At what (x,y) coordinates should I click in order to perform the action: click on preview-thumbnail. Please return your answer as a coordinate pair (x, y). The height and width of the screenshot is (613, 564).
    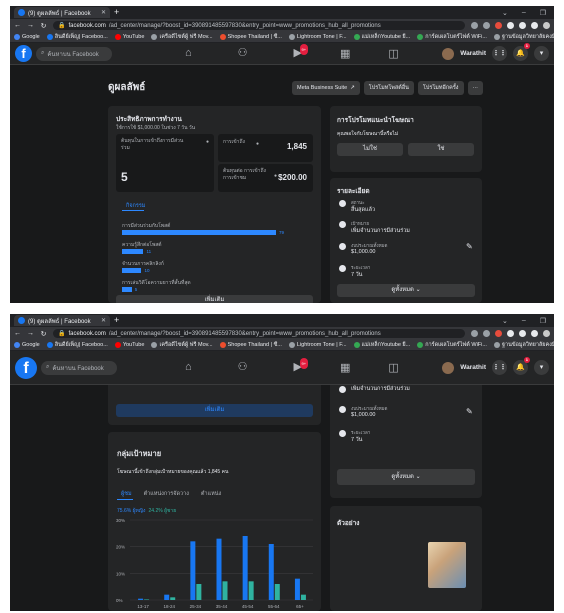
    Looking at the image, I should click on (447, 565).